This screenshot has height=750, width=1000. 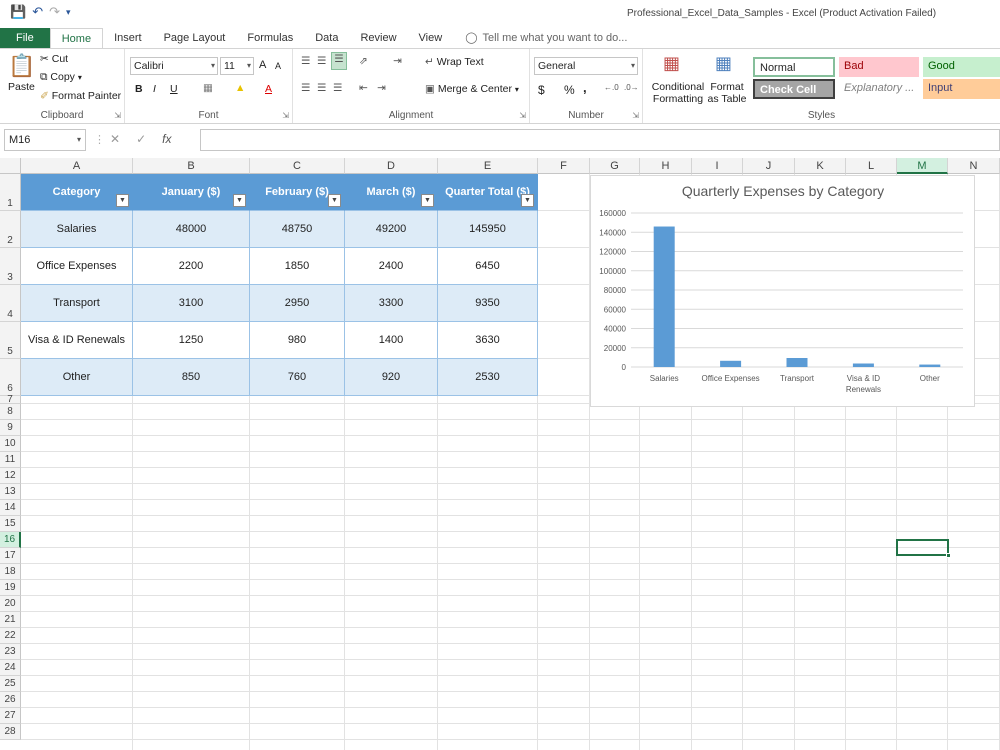 I want to click on table-cell: Office Expenses, so click(x=77, y=266).